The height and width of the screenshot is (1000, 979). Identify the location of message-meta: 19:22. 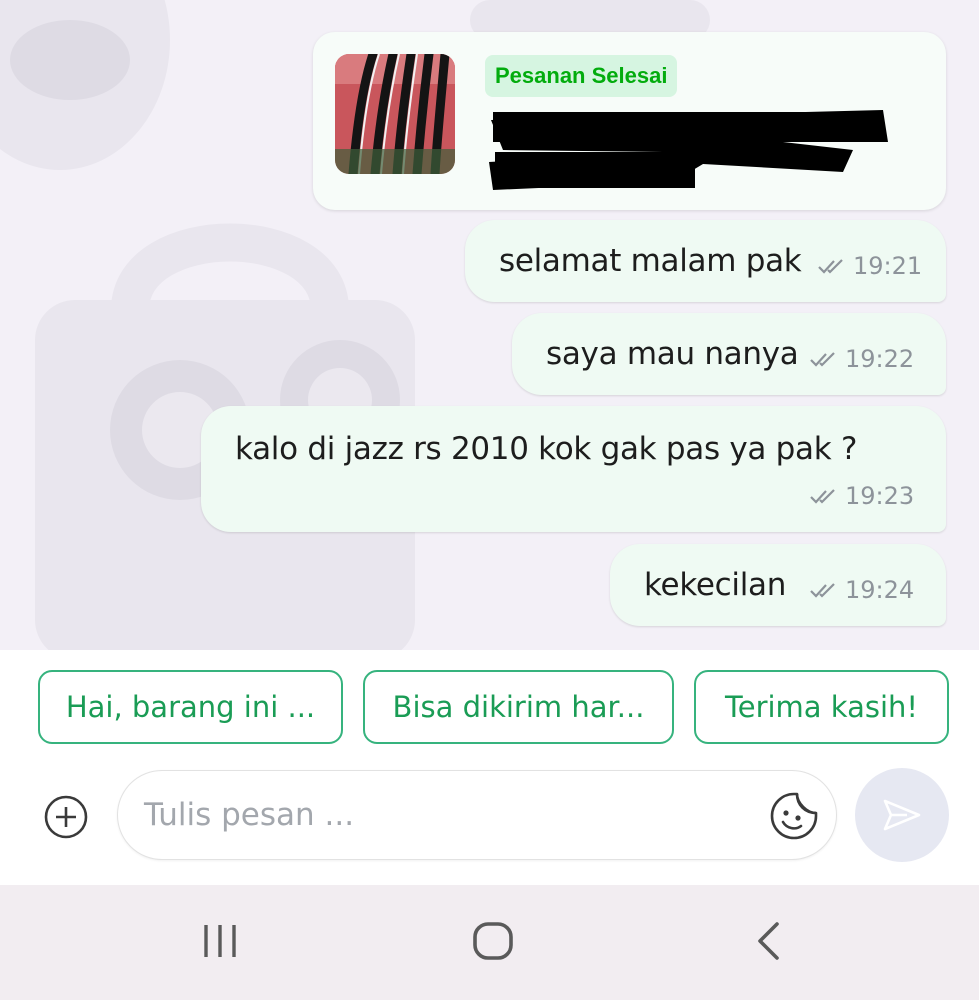
(861, 359).